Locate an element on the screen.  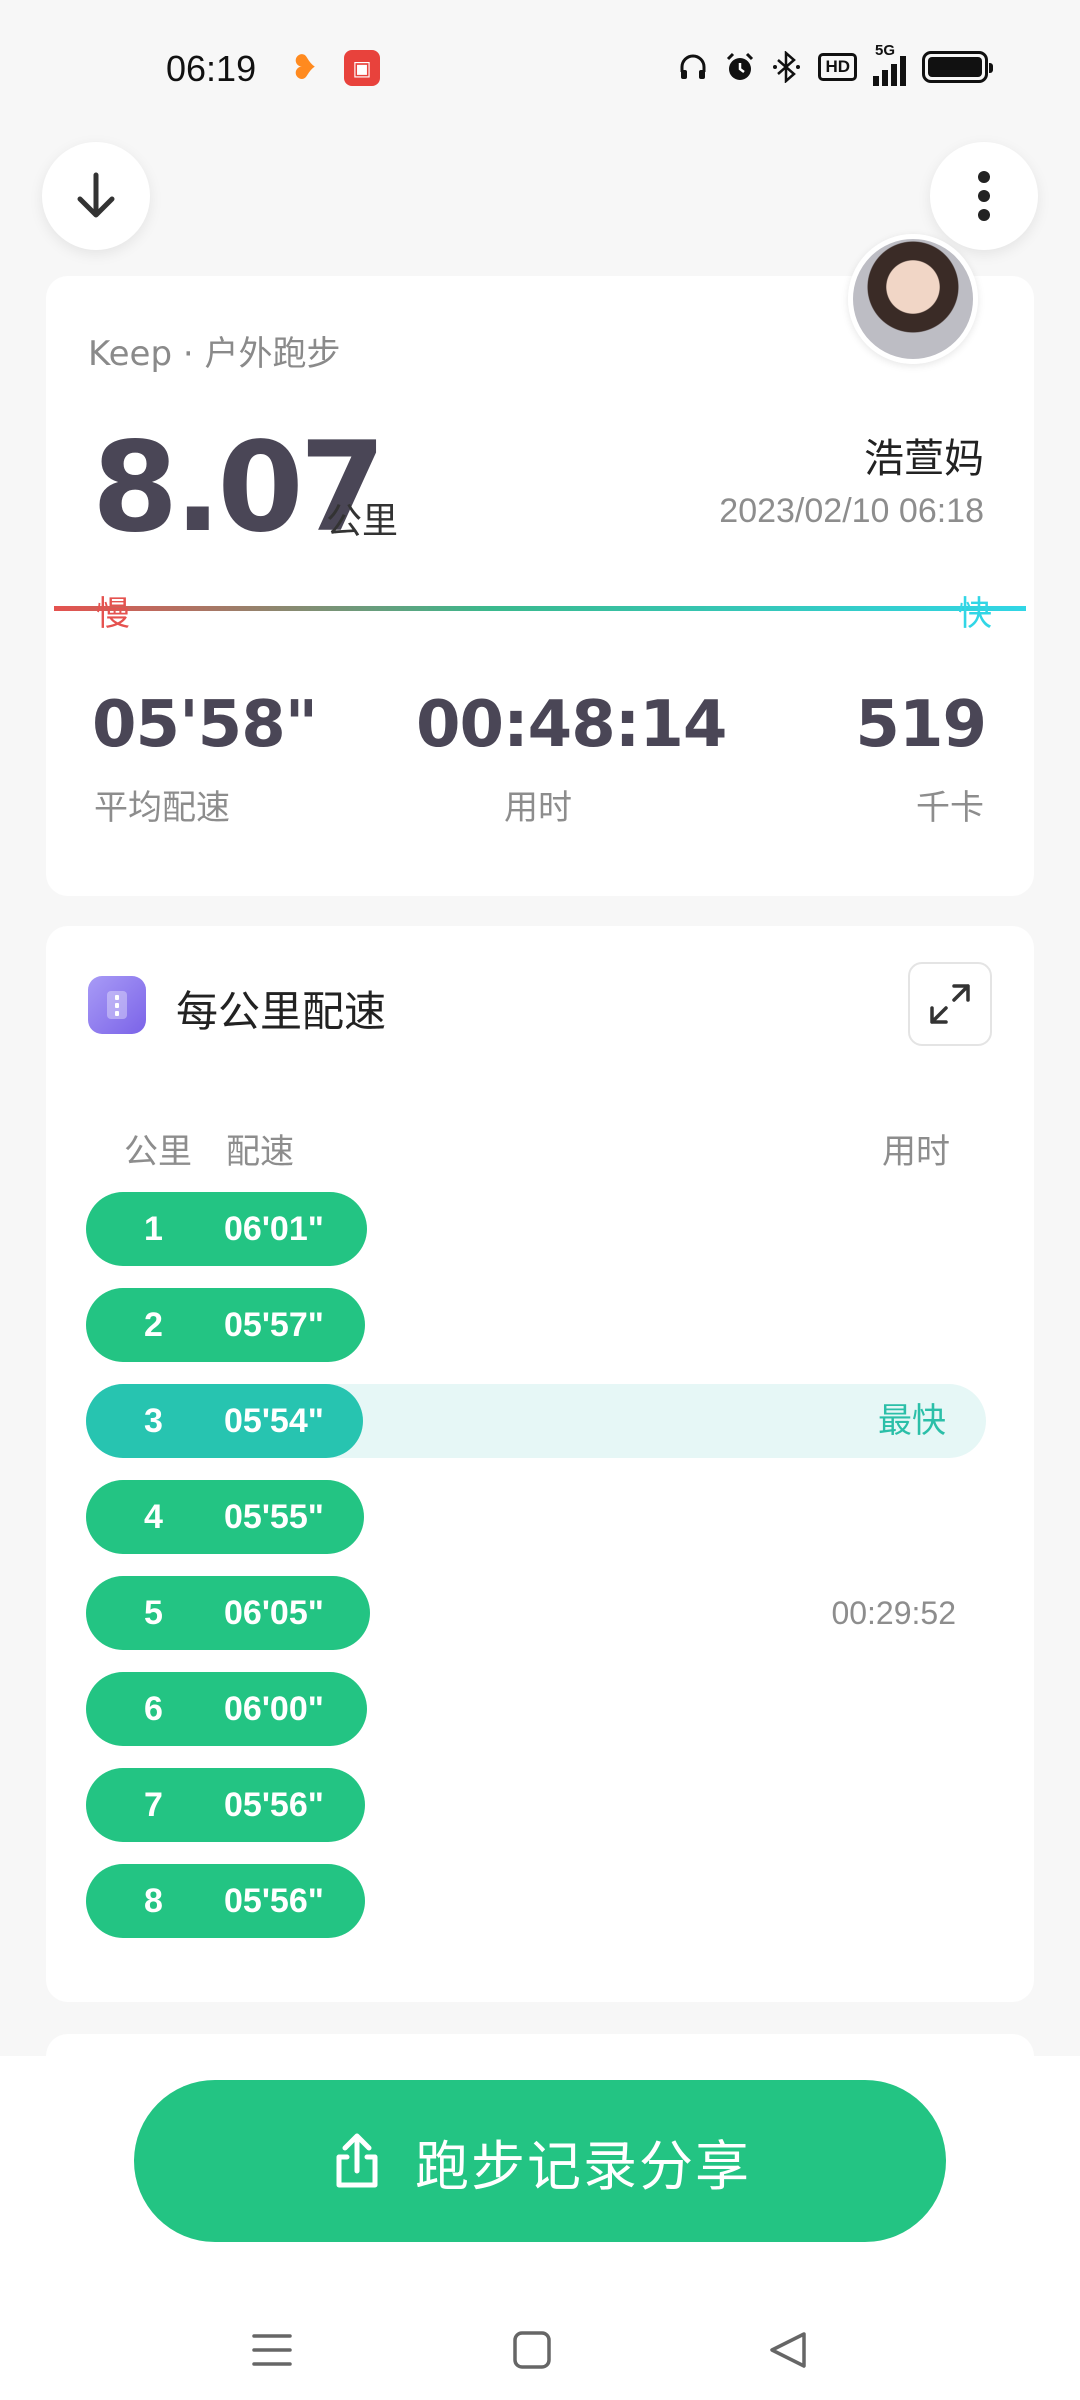
run-datetime: 2023/02/10 06:18 is located at coordinates (851, 511).